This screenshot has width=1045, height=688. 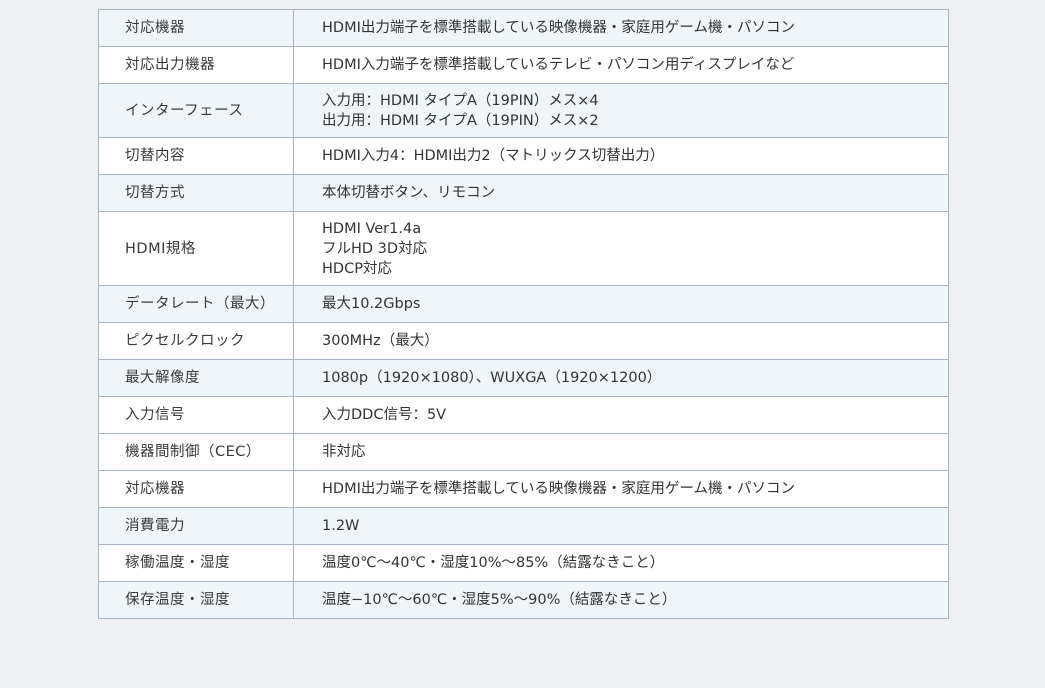 What do you see at coordinates (196, 378) in the screenshot?
I see `spec-label: 最大解像度` at bounding box center [196, 378].